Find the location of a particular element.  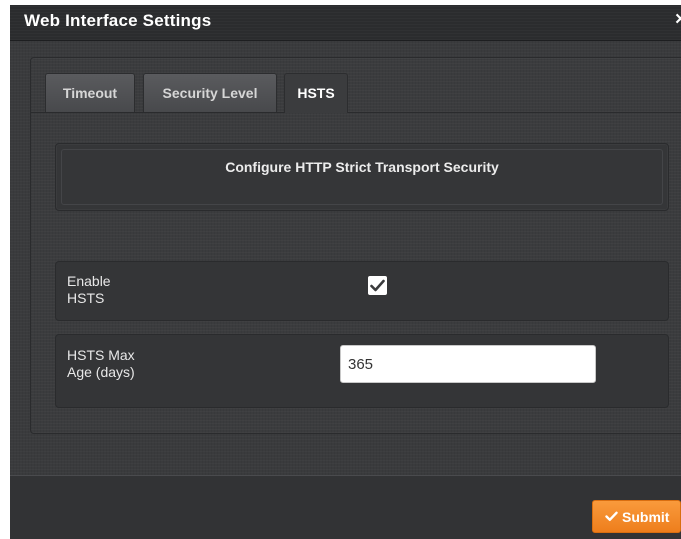

tab-security-level: Security Level is located at coordinates (210, 92).